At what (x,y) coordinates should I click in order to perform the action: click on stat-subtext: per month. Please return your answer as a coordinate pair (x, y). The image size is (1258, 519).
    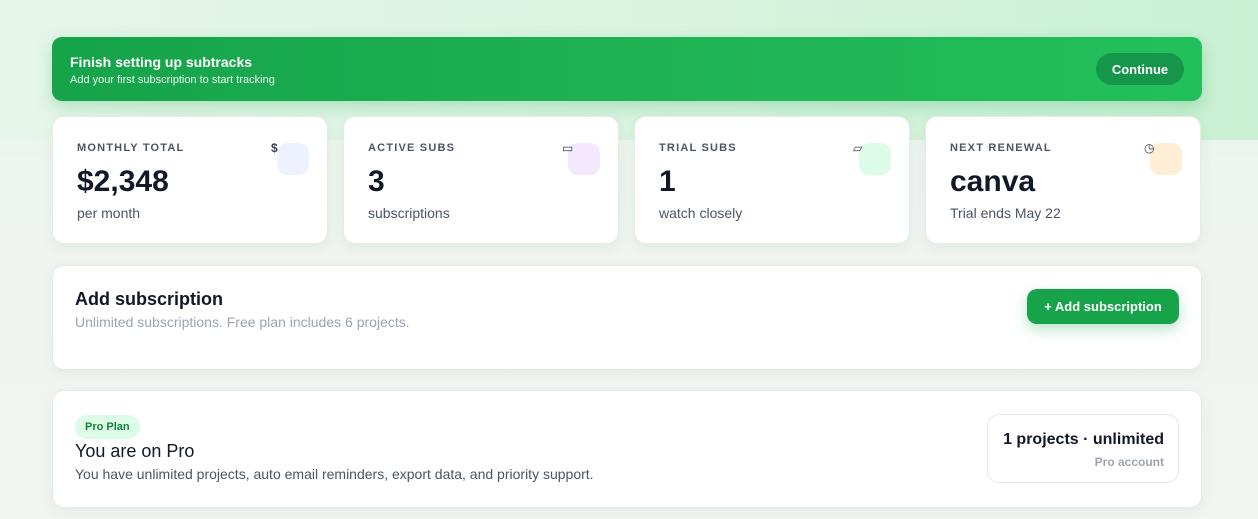
    Looking at the image, I should click on (109, 213).